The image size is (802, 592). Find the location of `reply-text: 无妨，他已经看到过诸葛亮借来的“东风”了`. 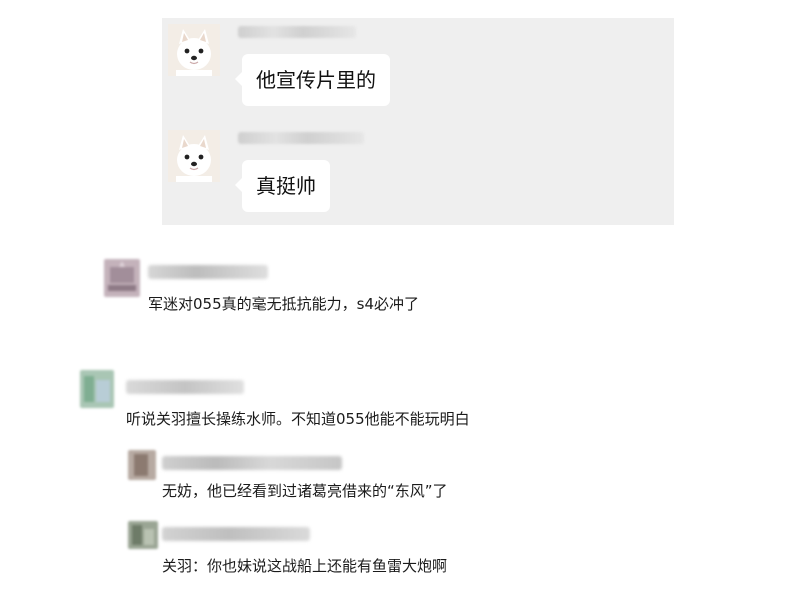

reply-text: 无妨，他已经看到过诸葛亮借来的“东风”了 is located at coordinates (305, 491).